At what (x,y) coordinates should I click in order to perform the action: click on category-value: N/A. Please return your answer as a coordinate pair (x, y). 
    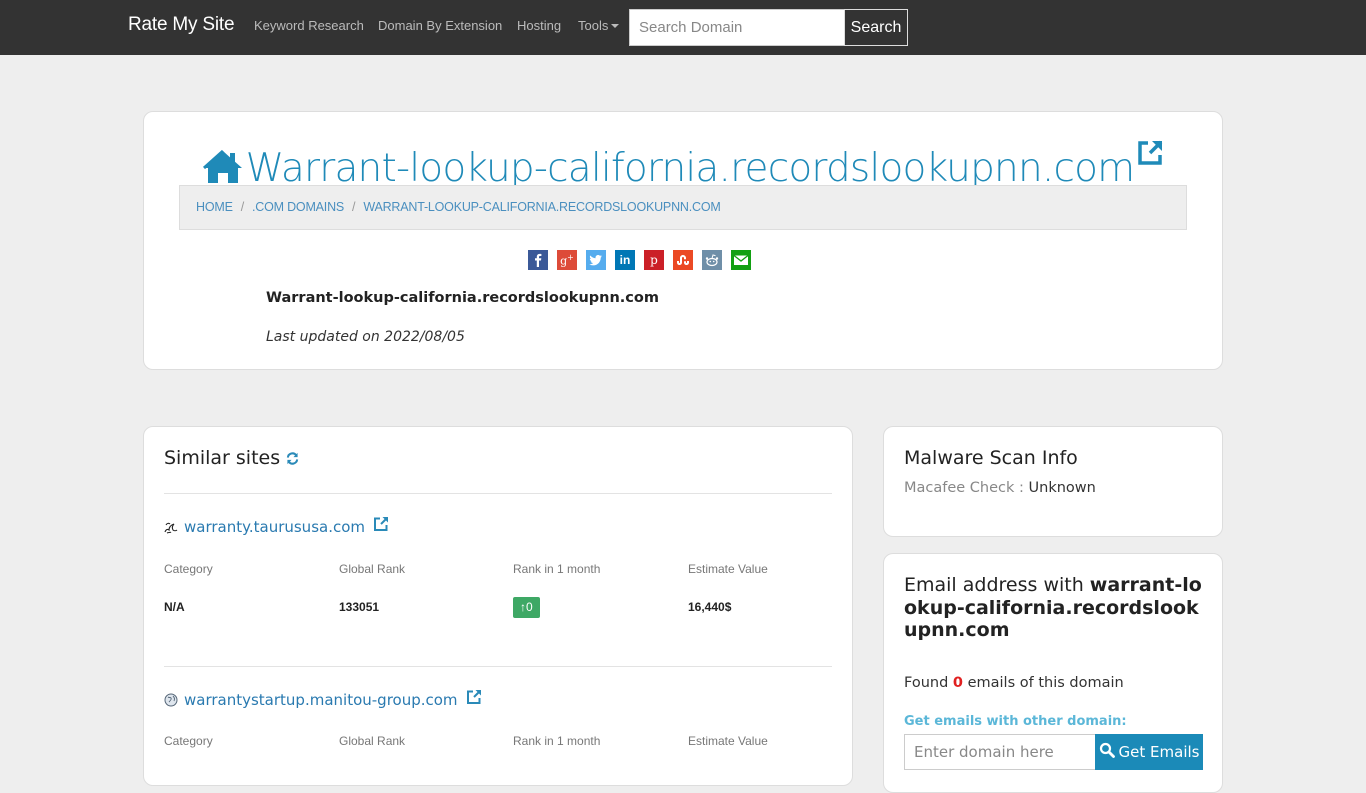
    Looking at the image, I should click on (174, 607).